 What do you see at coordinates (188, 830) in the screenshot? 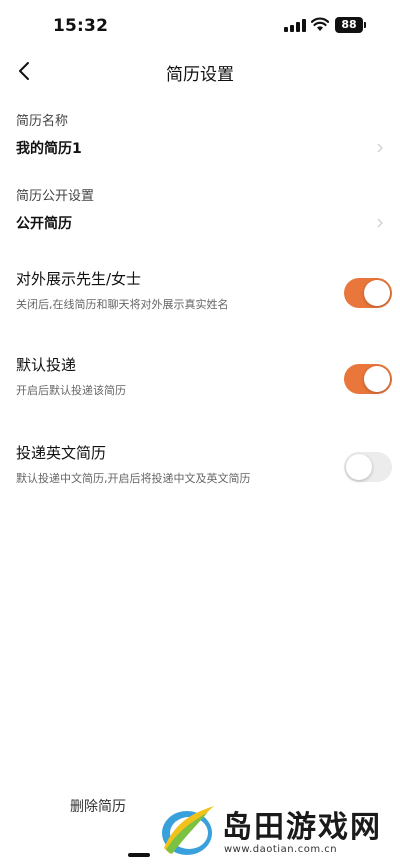
I see `watermark-logo-icon` at bounding box center [188, 830].